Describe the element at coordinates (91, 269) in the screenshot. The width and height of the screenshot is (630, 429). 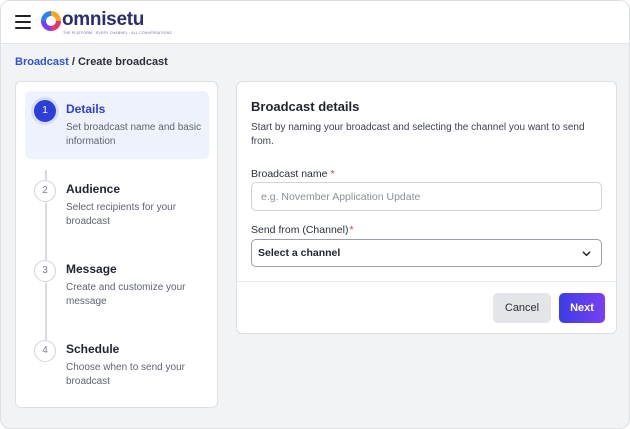
I see `step-title: Message` at that location.